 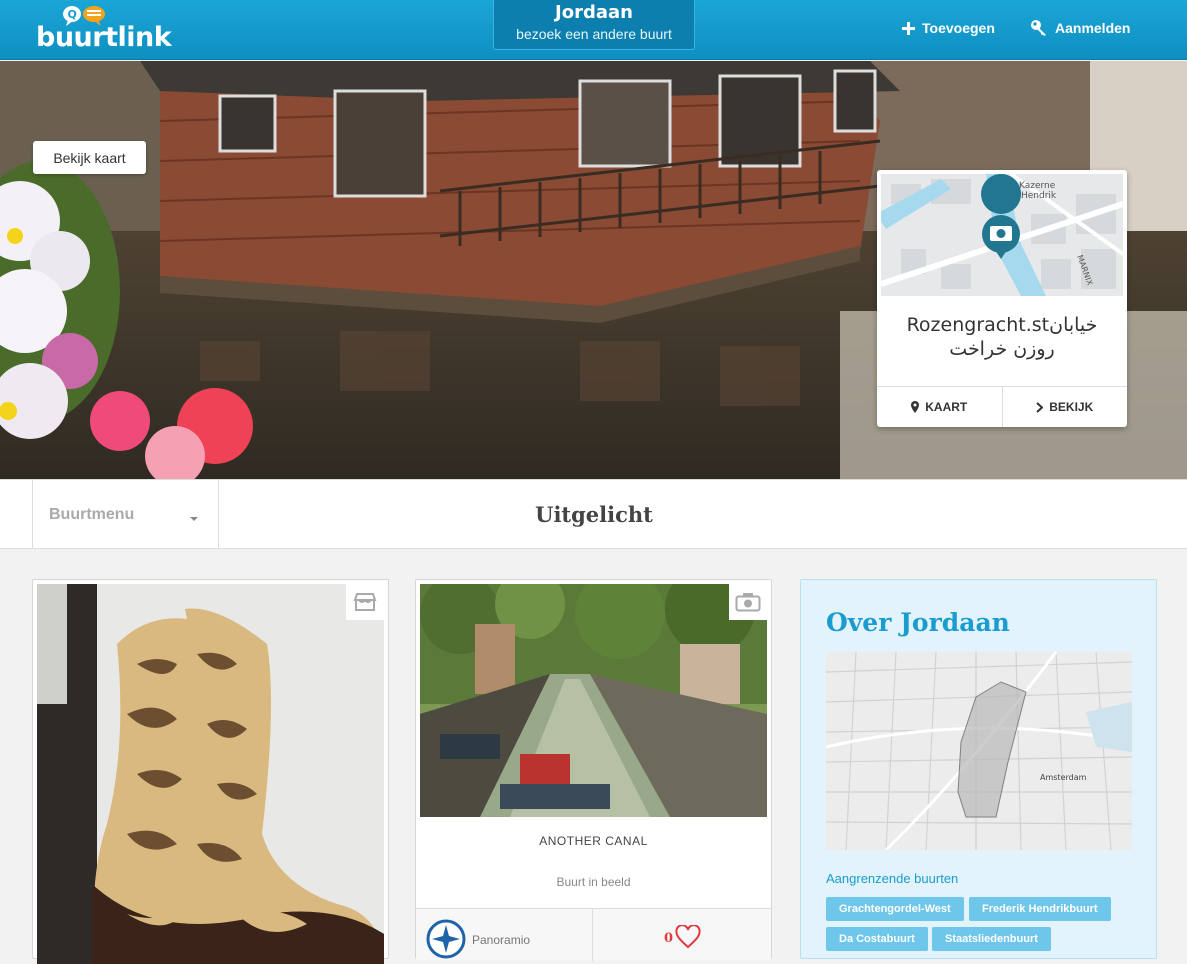 I want to click on map-label-kazerne: Kazerne, so click(x=1037, y=186).